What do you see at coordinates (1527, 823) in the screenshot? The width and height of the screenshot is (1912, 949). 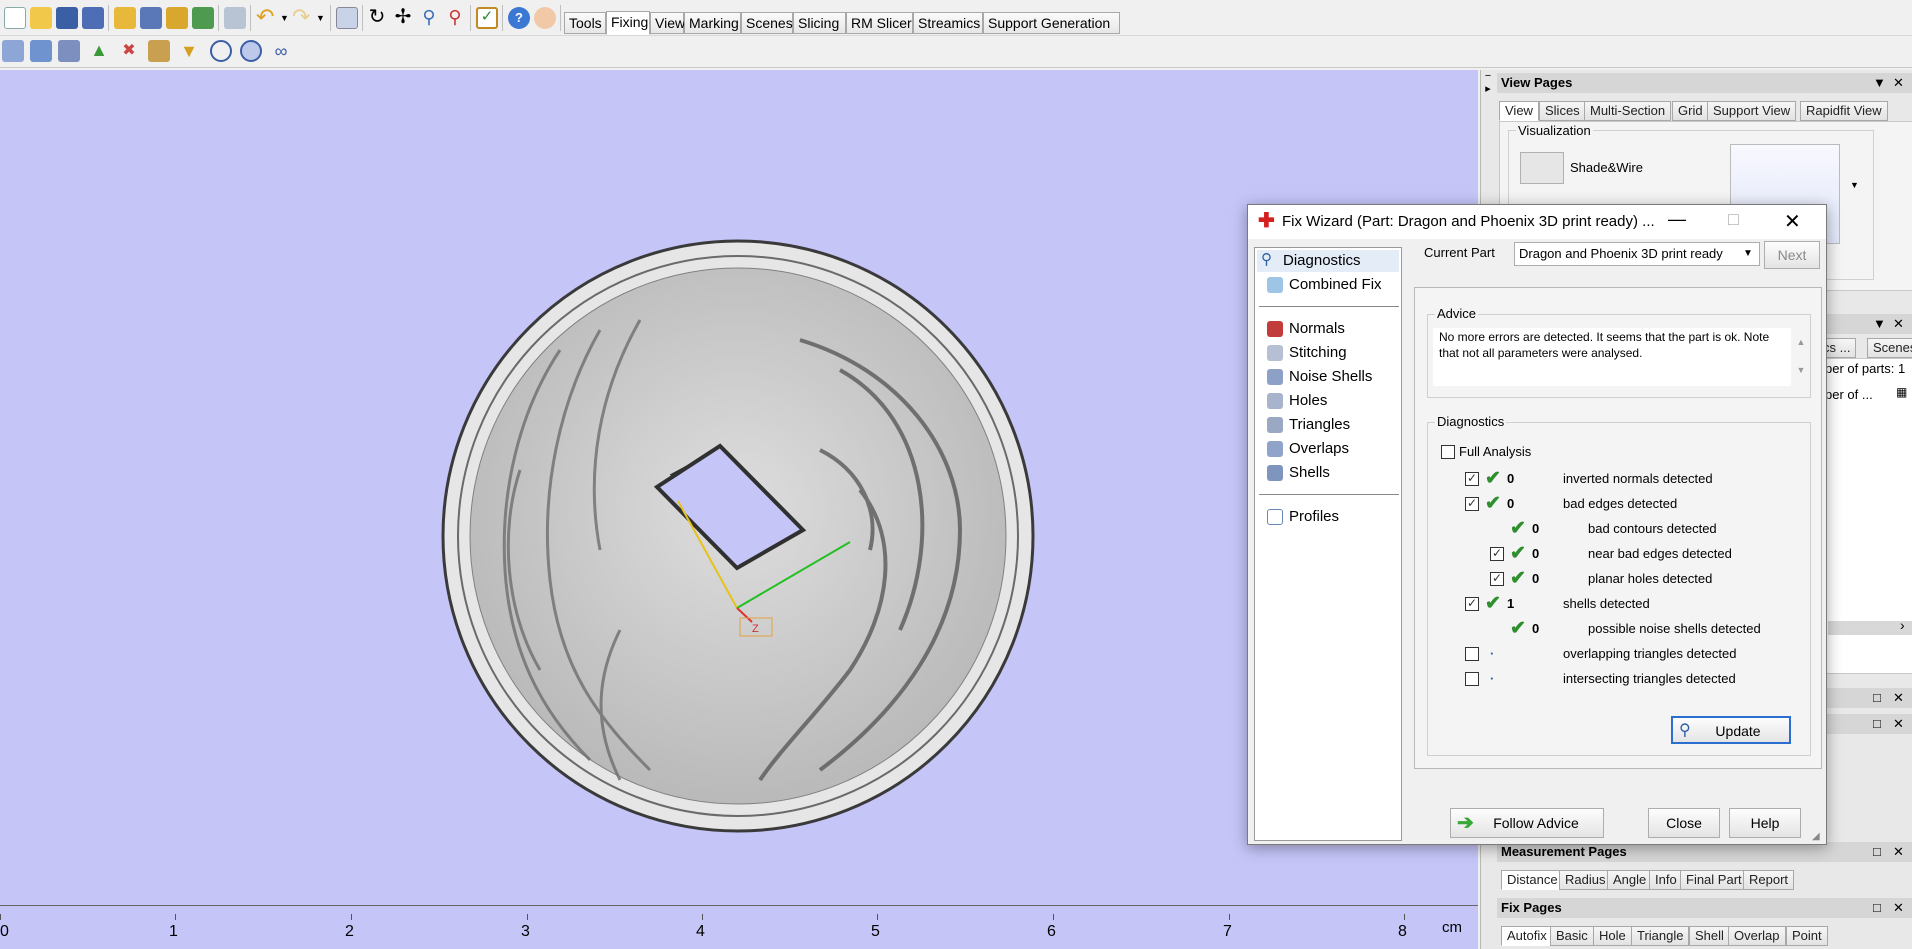 I see `follow-advice-button: ➔ Follow Advice` at bounding box center [1527, 823].